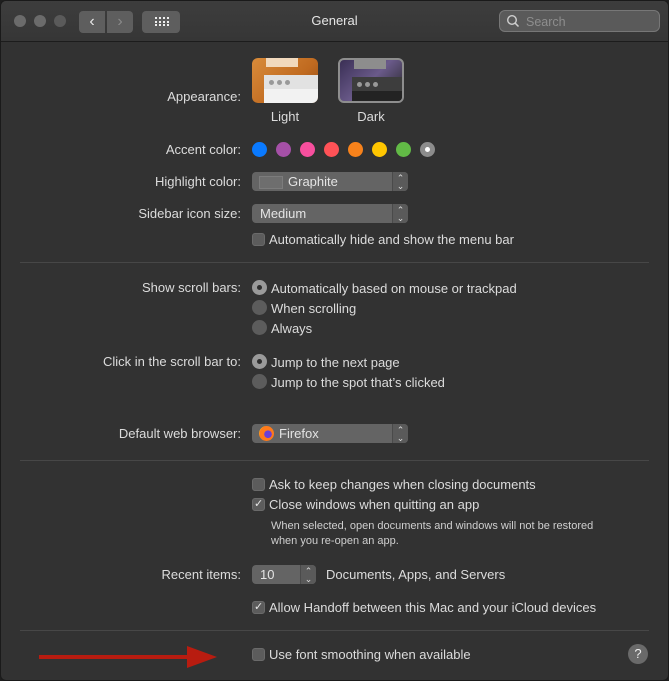 The height and width of the screenshot is (681, 669). Describe the element at coordinates (179, 433) in the screenshot. I see `default-browser-label: Default web browser:` at that location.